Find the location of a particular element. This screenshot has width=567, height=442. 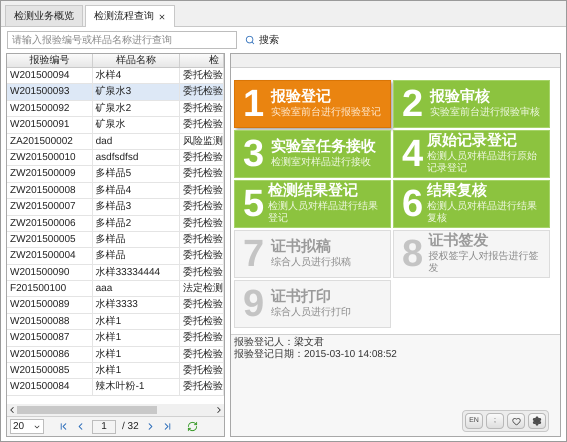

table-row: W201500089 水样3333 委托检验 is located at coordinates (115, 305).